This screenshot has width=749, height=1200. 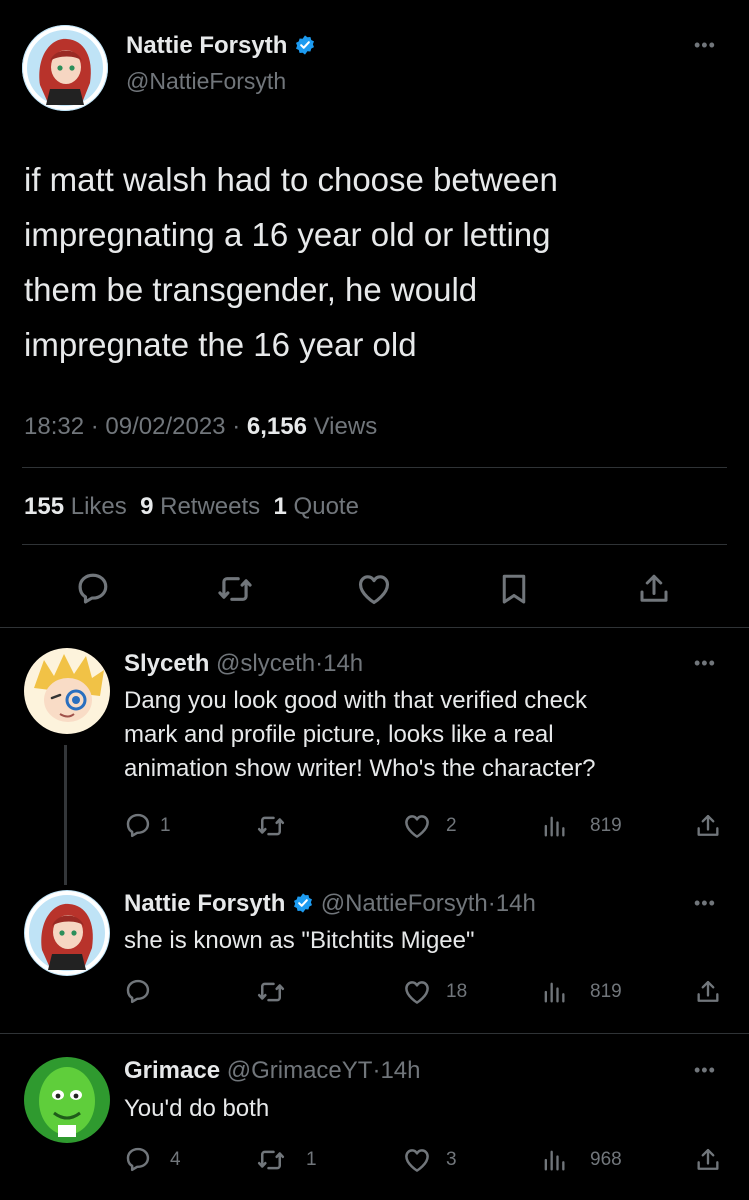 I want to click on likes-label: Likes, so click(x=98, y=506).